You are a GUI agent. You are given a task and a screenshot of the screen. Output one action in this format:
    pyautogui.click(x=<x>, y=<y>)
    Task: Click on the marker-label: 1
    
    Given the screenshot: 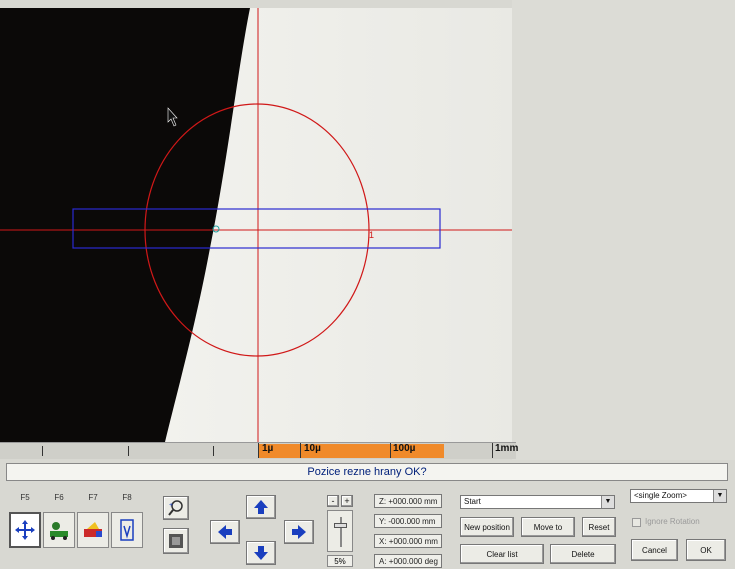 What is the action you would take?
    pyautogui.click(x=372, y=235)
    